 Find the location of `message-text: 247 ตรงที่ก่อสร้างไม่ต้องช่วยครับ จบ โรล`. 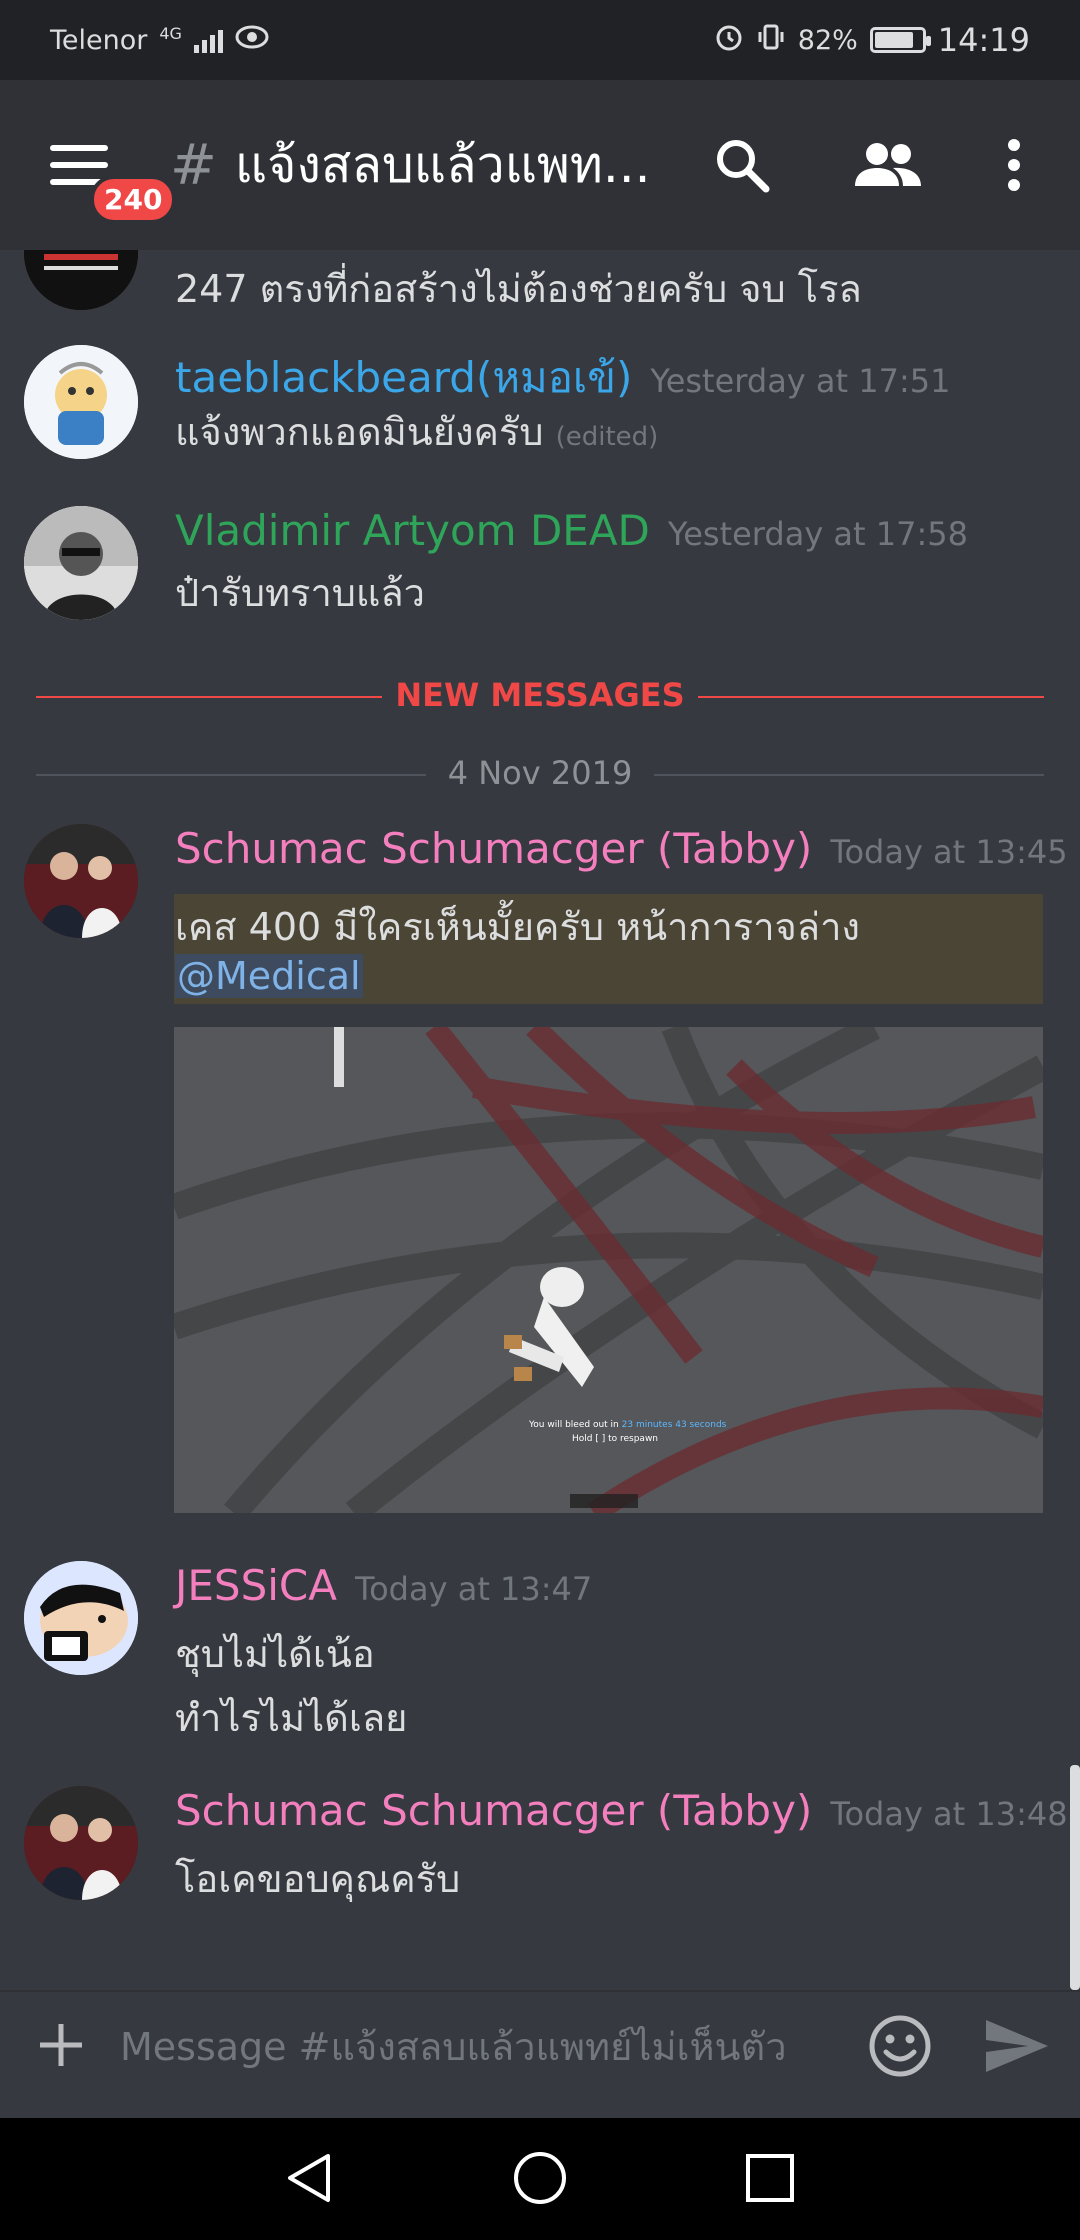

message-text: 247 ตรงที่ก่อสร้างไม่ต้องช่วยครับ จบ โรล is located at coordinates (518, 289).